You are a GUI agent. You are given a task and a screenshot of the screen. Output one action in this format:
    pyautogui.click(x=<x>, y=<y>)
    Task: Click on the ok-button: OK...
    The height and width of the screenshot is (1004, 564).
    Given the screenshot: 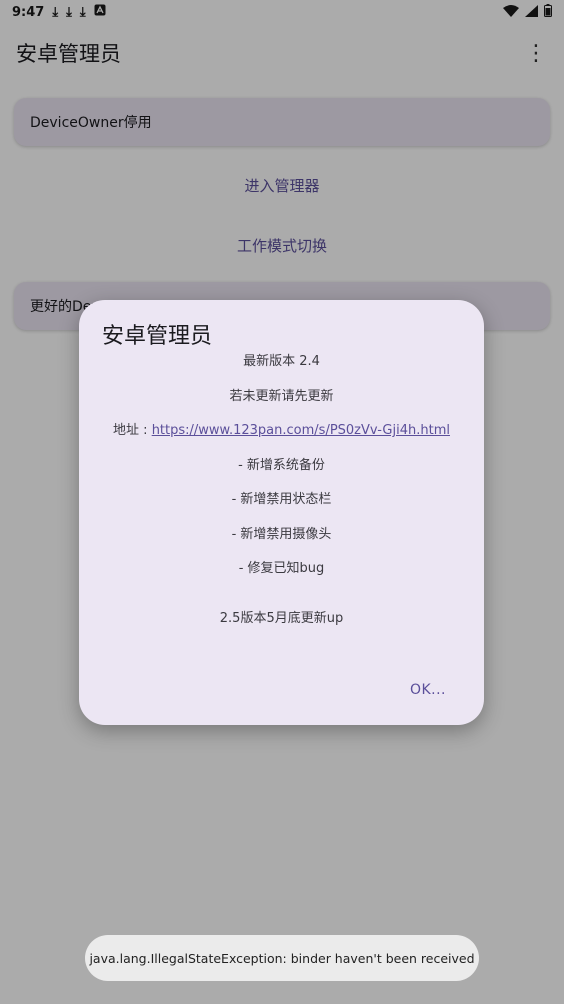 What is the action you would take?
    pyautogui.click(x=428, y=690)
    